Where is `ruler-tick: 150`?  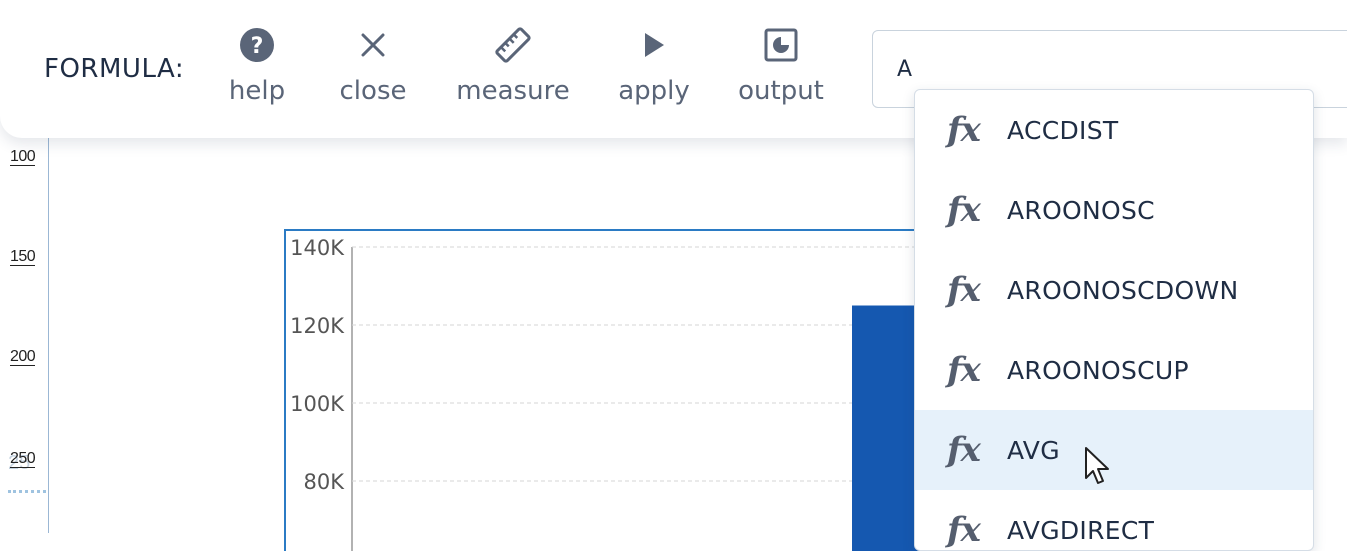
ruler-tick: 150 is located at coordinates (22, 257).